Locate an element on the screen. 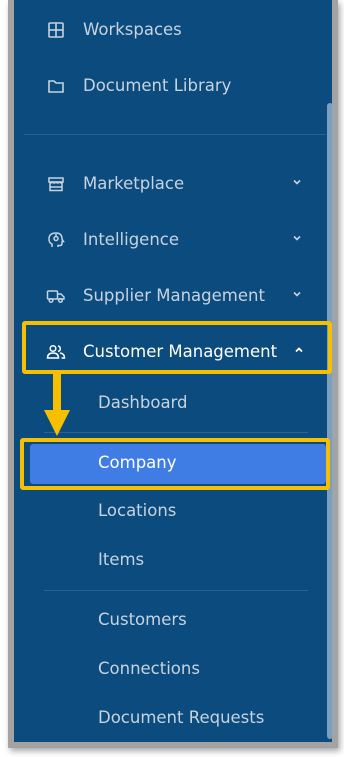  nav-item-label: Document Library is located at coordinates (157, 85).